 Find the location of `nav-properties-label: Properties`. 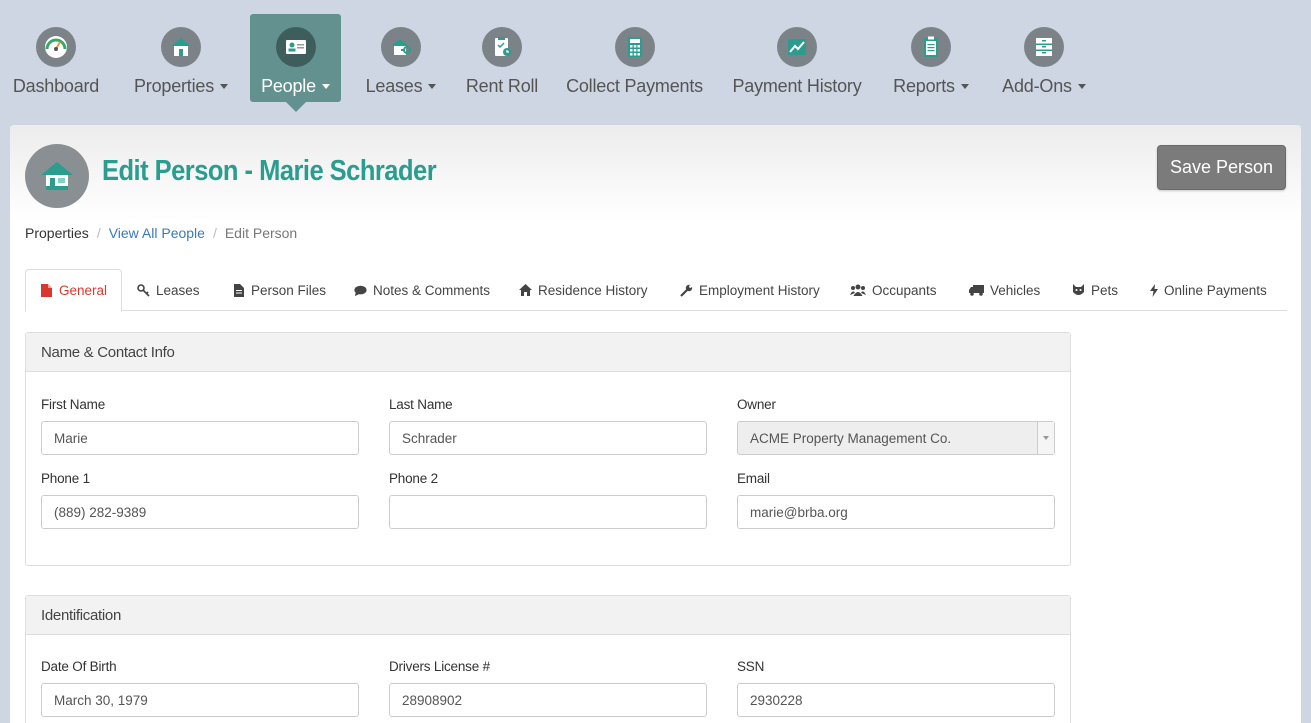

nav-properties-label: Properties is located at coordinates (174, 86).